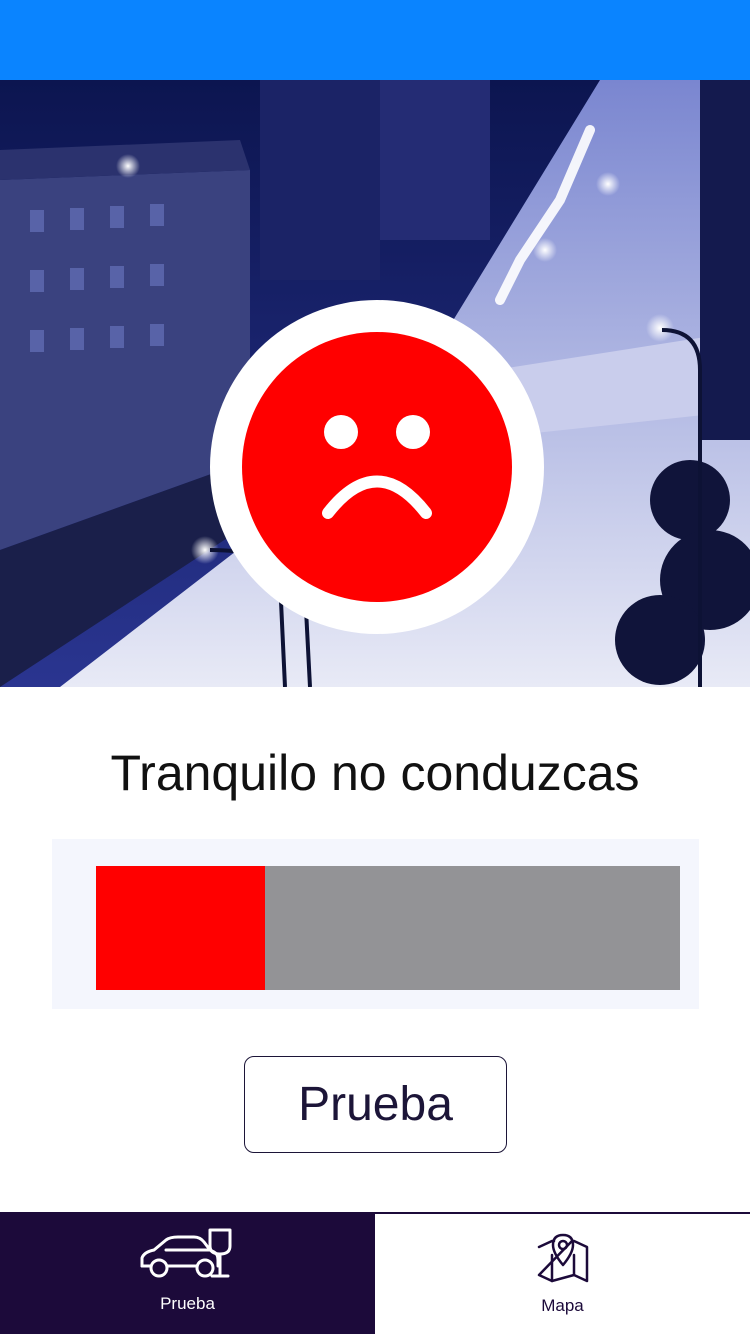 This screenshot has width=750, height=1334. I want to click on sad-face-icon, so click(377, 467).